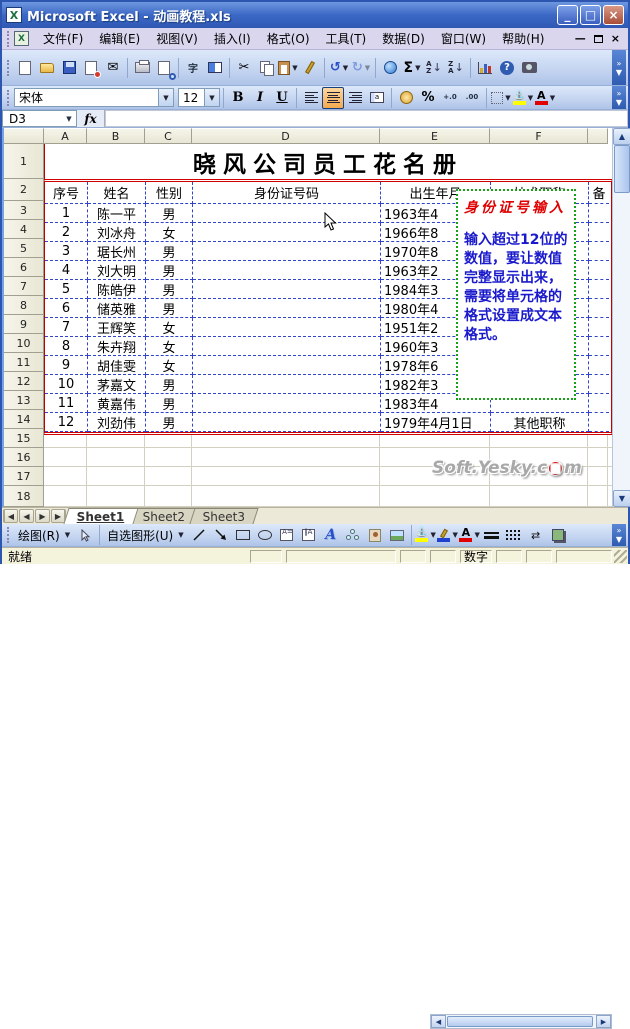 The image size is (630, 1029). What do you see at coordinates (621, 498) in the screenshot?
I see `scroll-down-button: ▼` at bounding box center [621, 498].